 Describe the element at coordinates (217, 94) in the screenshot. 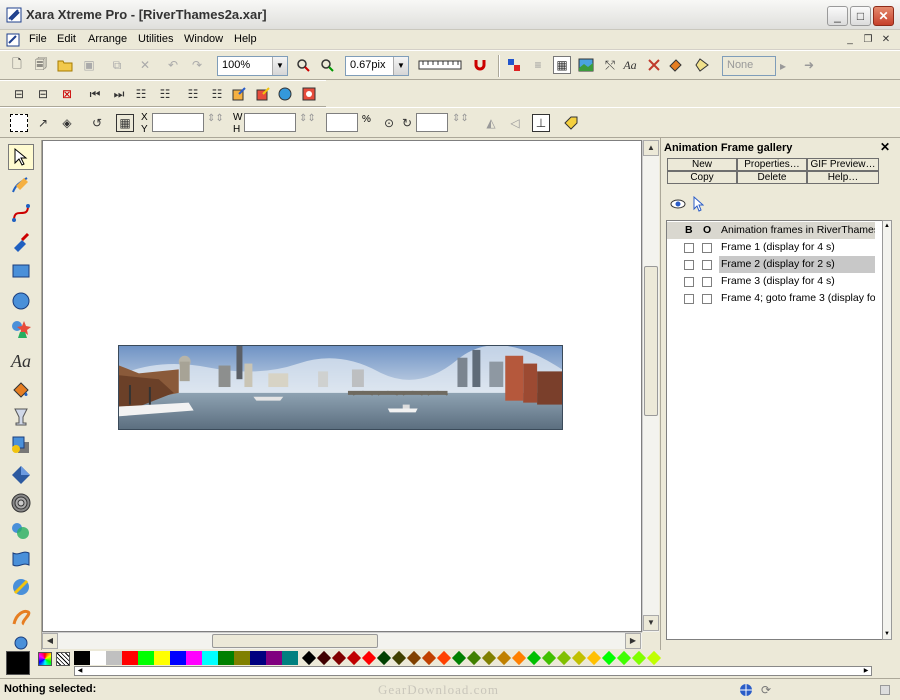

I see `frame-props-dropdown-icon: ☷` at that location.